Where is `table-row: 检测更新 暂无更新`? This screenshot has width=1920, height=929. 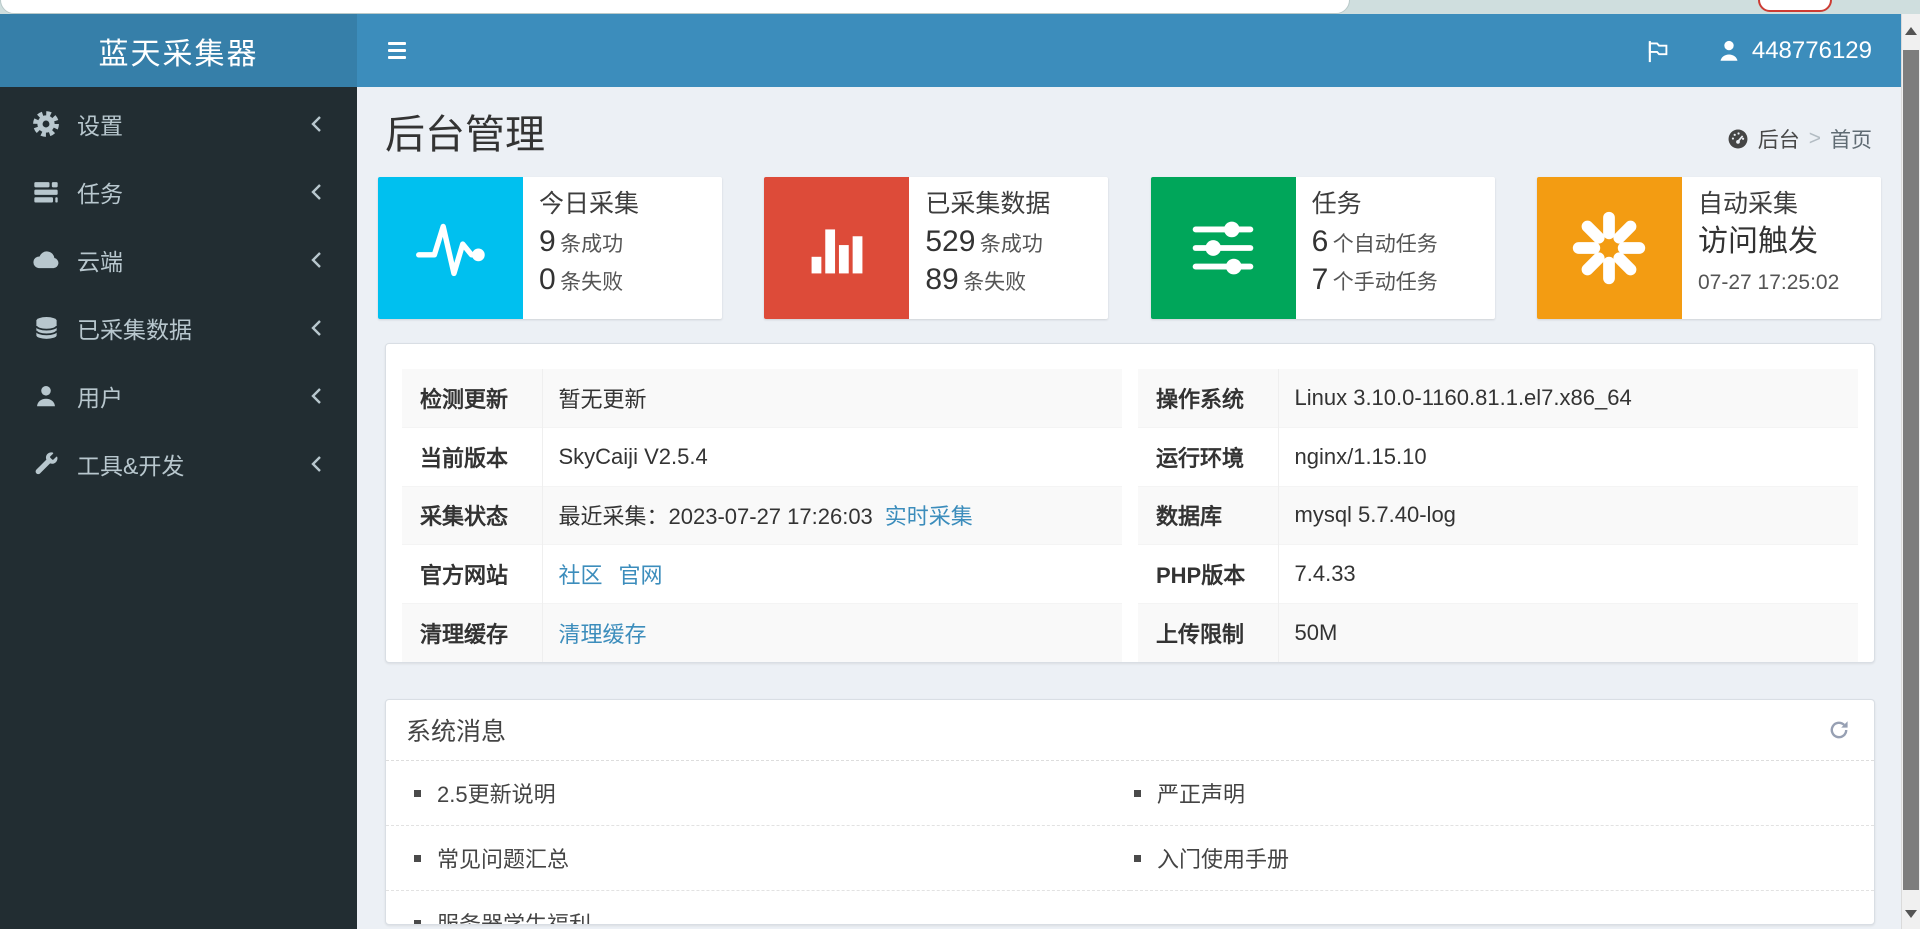 table-row: 检测更新 暂无更新 is located at coordinates (762, 398).